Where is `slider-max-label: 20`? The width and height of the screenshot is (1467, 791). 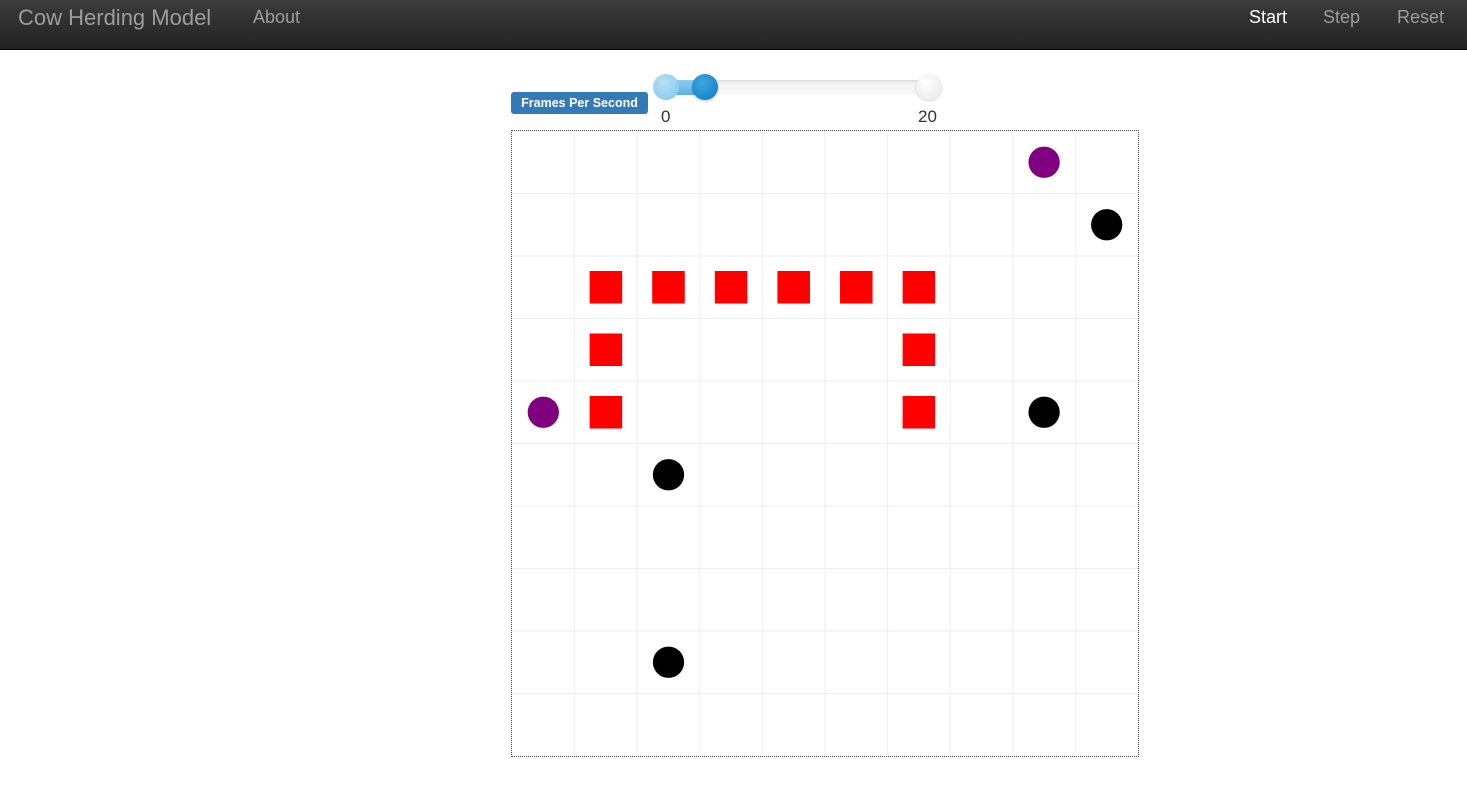
slider-max-label: 20 is located at coordinates (927, 116).